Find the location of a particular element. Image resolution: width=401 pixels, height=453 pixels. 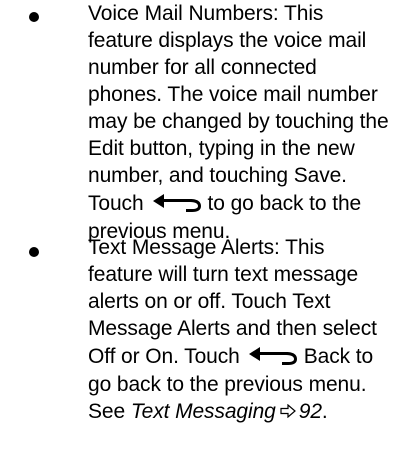

text-fragment: to go back to the is located at coordinates (284, 203).